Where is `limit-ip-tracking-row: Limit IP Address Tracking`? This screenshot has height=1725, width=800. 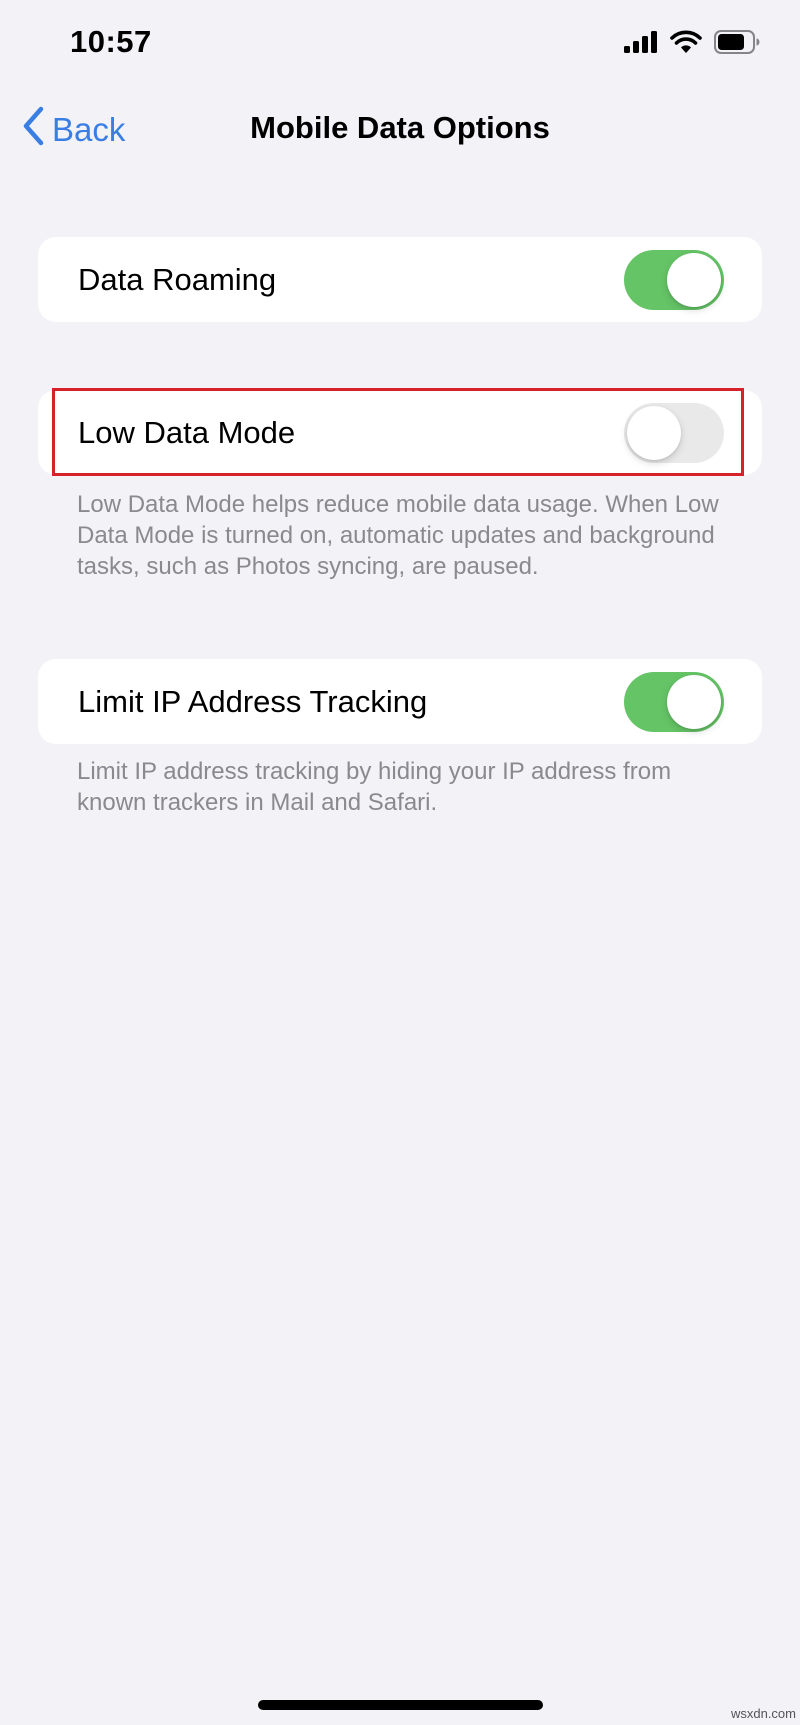 limit-ip-tracking-row: Limit IP Address Tracking is located at coordinates (400, 701).